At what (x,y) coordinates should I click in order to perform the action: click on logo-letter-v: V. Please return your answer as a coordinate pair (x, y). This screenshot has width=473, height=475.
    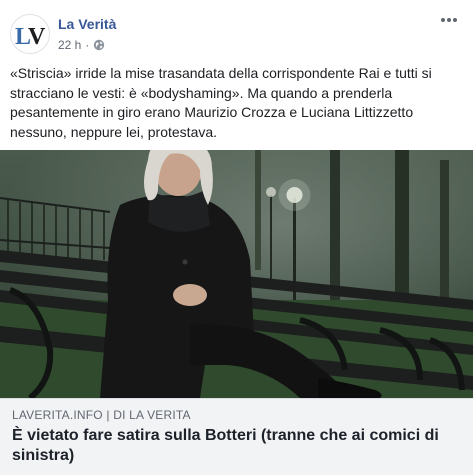
    Looking at the image, I should click on (37, 37).